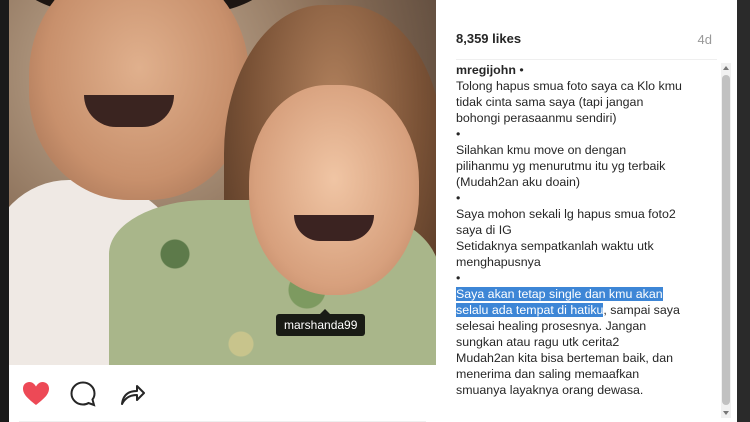 This screenshot has width=750, height=422. I want to click on caption-line: (Mudah2an aku doain), so click(518, 182).